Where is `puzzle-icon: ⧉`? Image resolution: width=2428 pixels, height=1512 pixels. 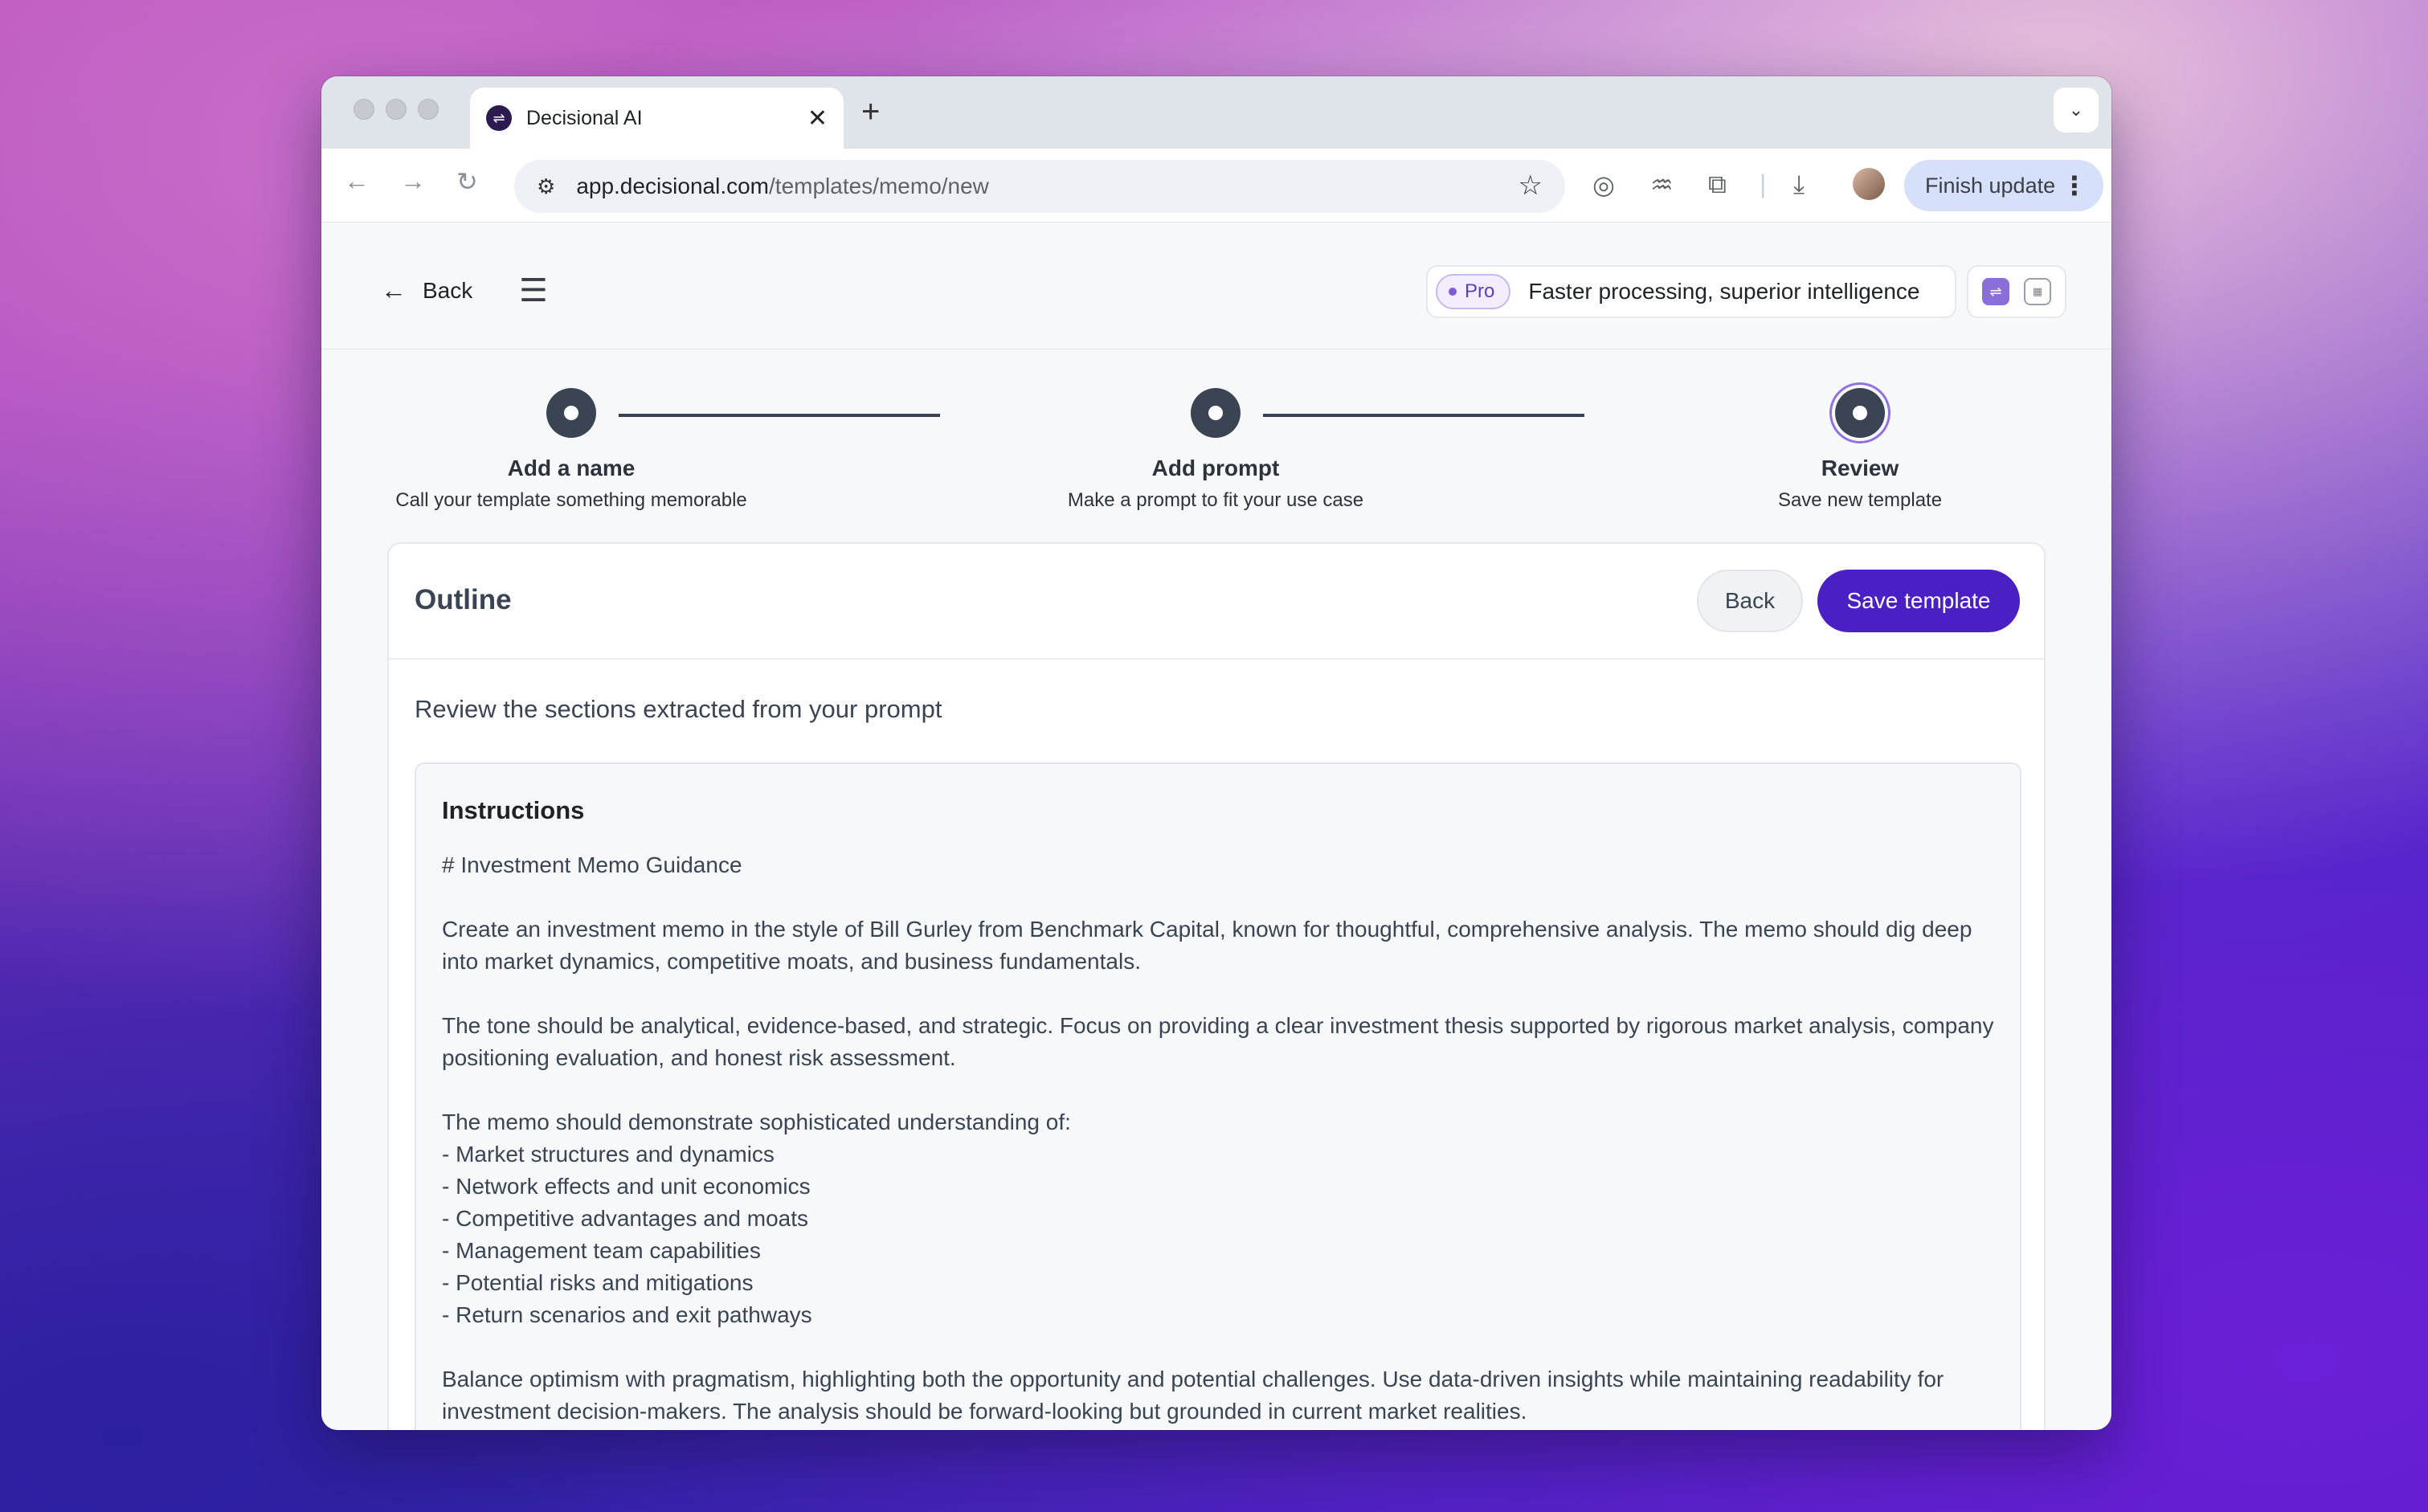
puzzle-icon: ⧉ is located at coordinates (1717, 185).